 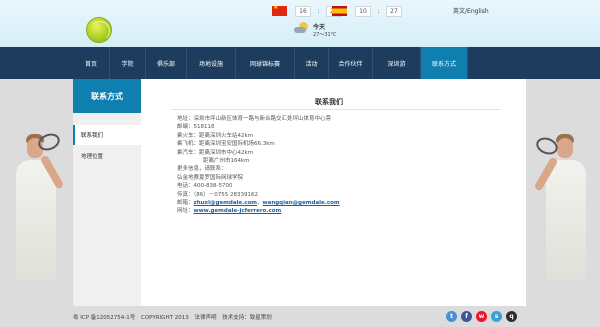 I want to click on weibo-icon: w, so click(x=481, y=316).